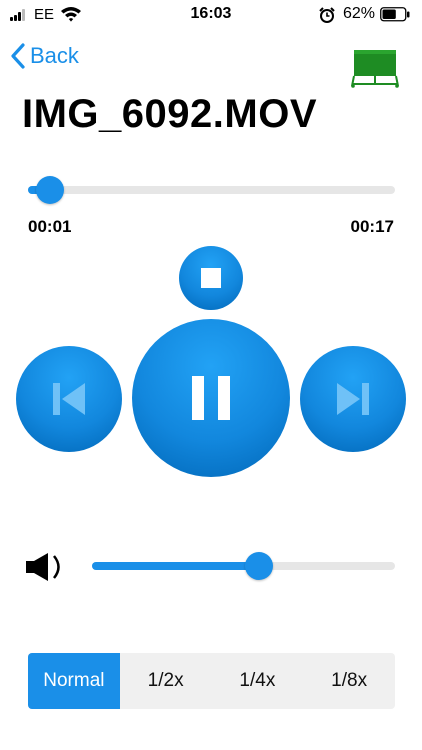 Image resolution: width=422 pixels, height=750 pixels. I want to click on video-title: IMG_6092.MOV, so click(170, 114).